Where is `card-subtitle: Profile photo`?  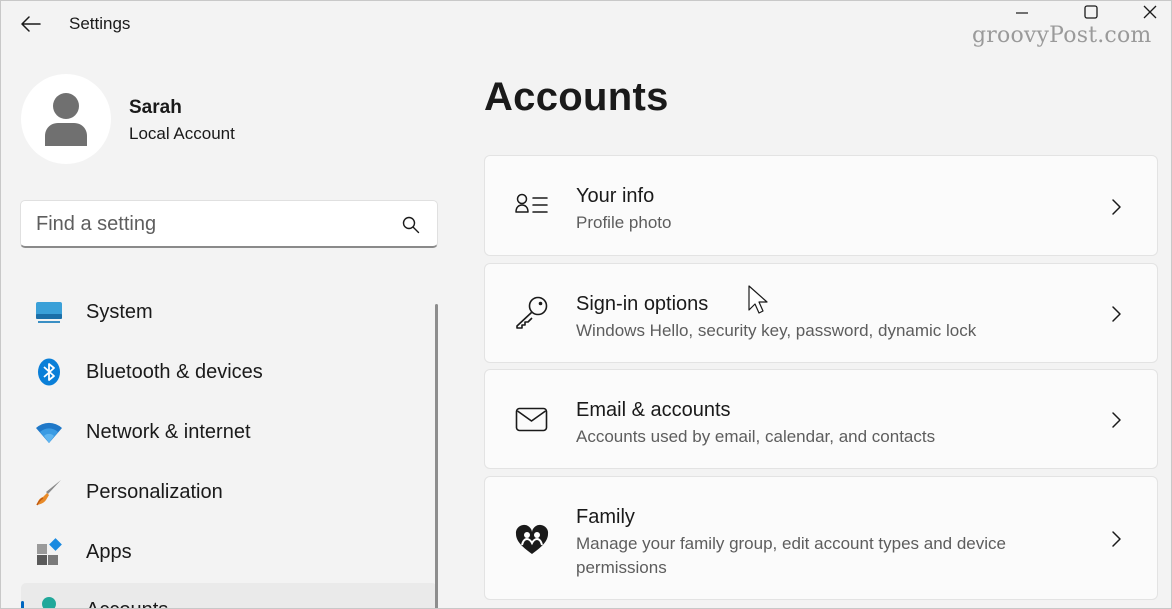 card-subtitle: Profile photo is located at coordinates (624, 222).